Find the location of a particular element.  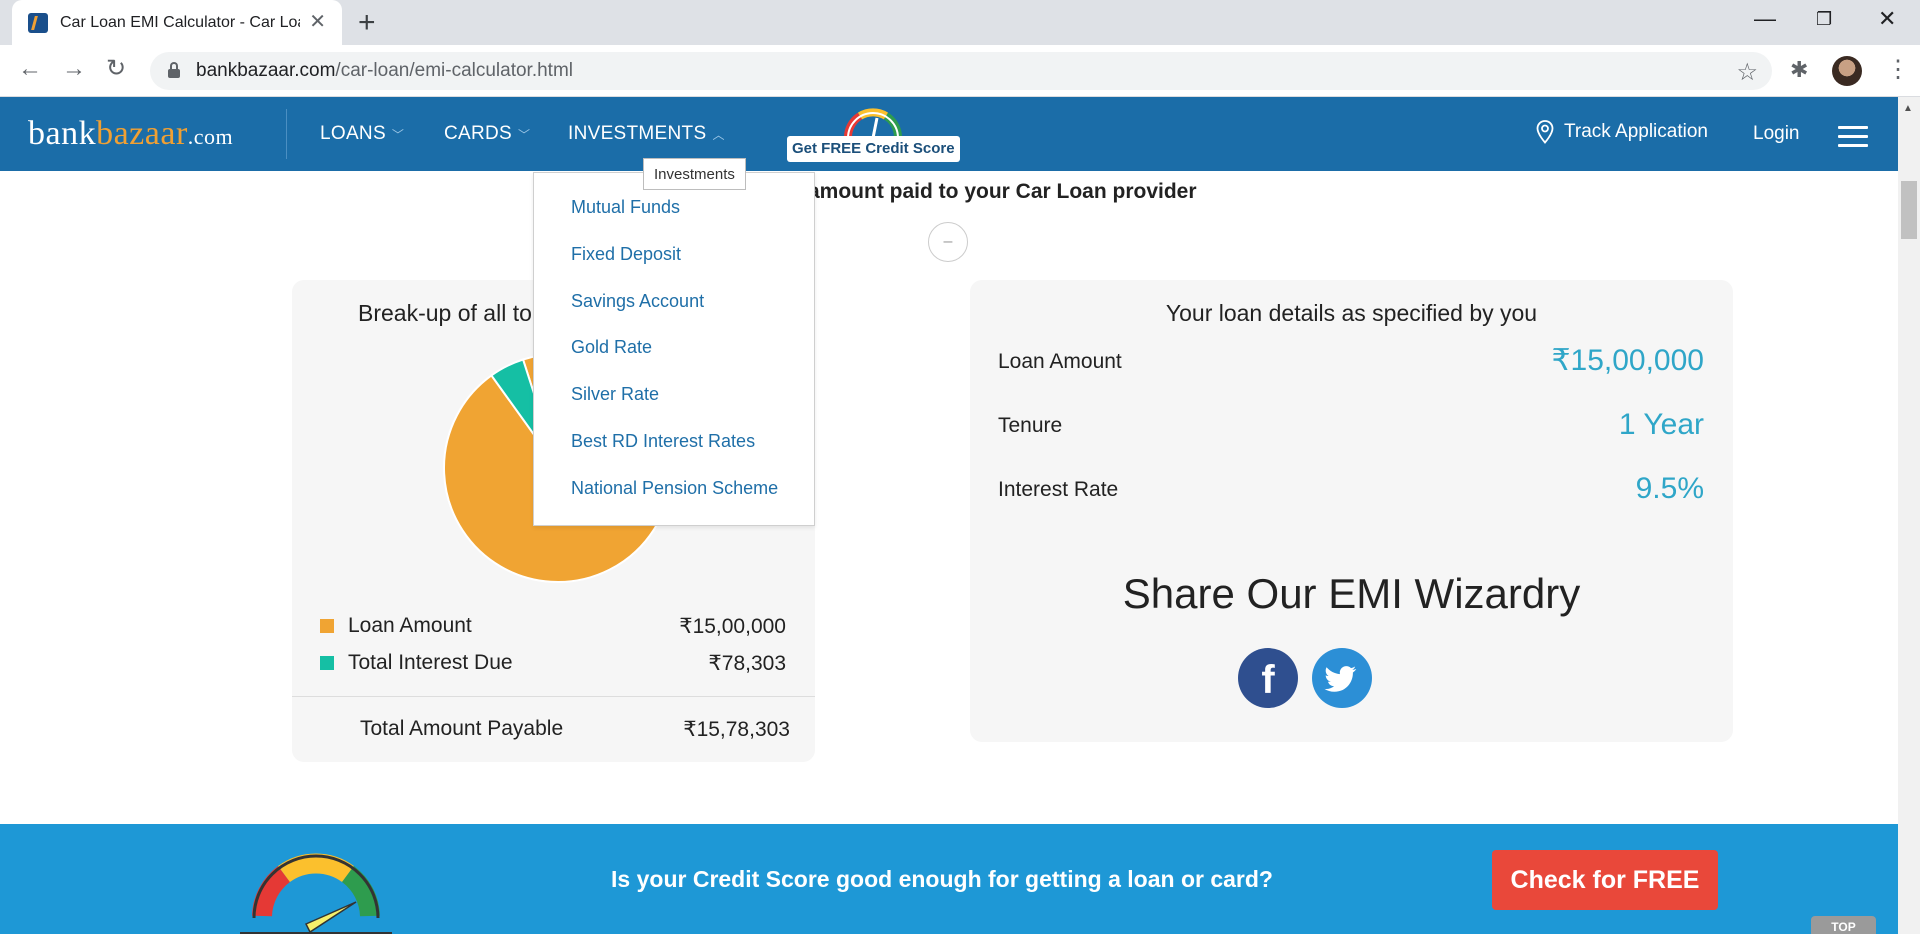

tab-title: Car Loan EMI Calculator - Car Loa is located at coordinates (180, 22).